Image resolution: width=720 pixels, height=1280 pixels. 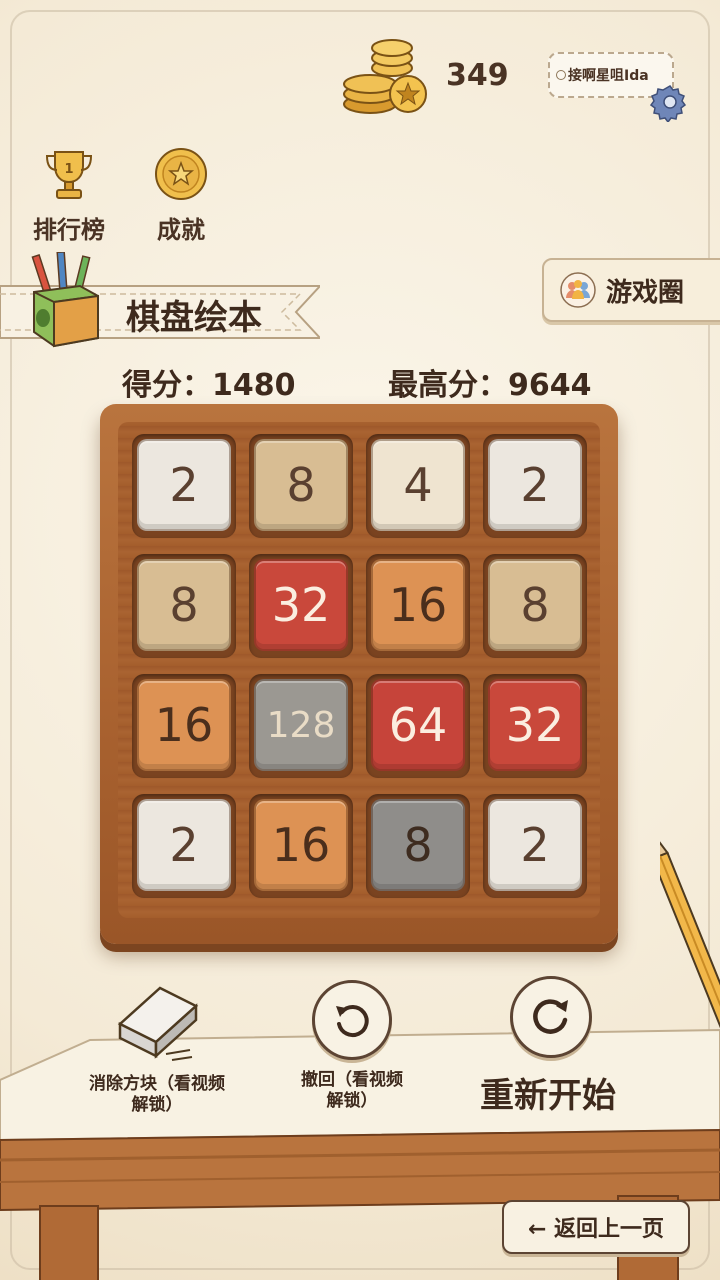 What do you see at coordinates (477, 75) in the screenshot?
I see `coin-count: 349` at bounding box center [477, 75].